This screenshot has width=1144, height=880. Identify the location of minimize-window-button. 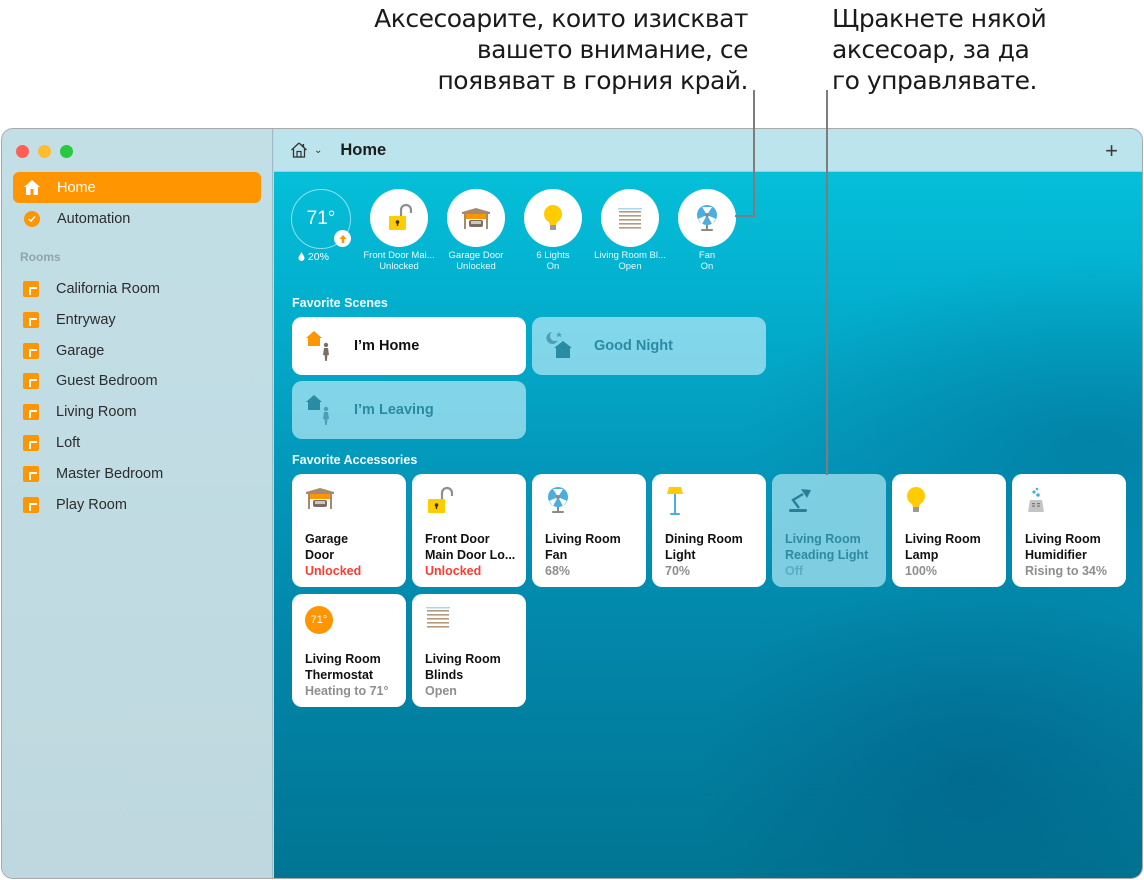
(44, 151).